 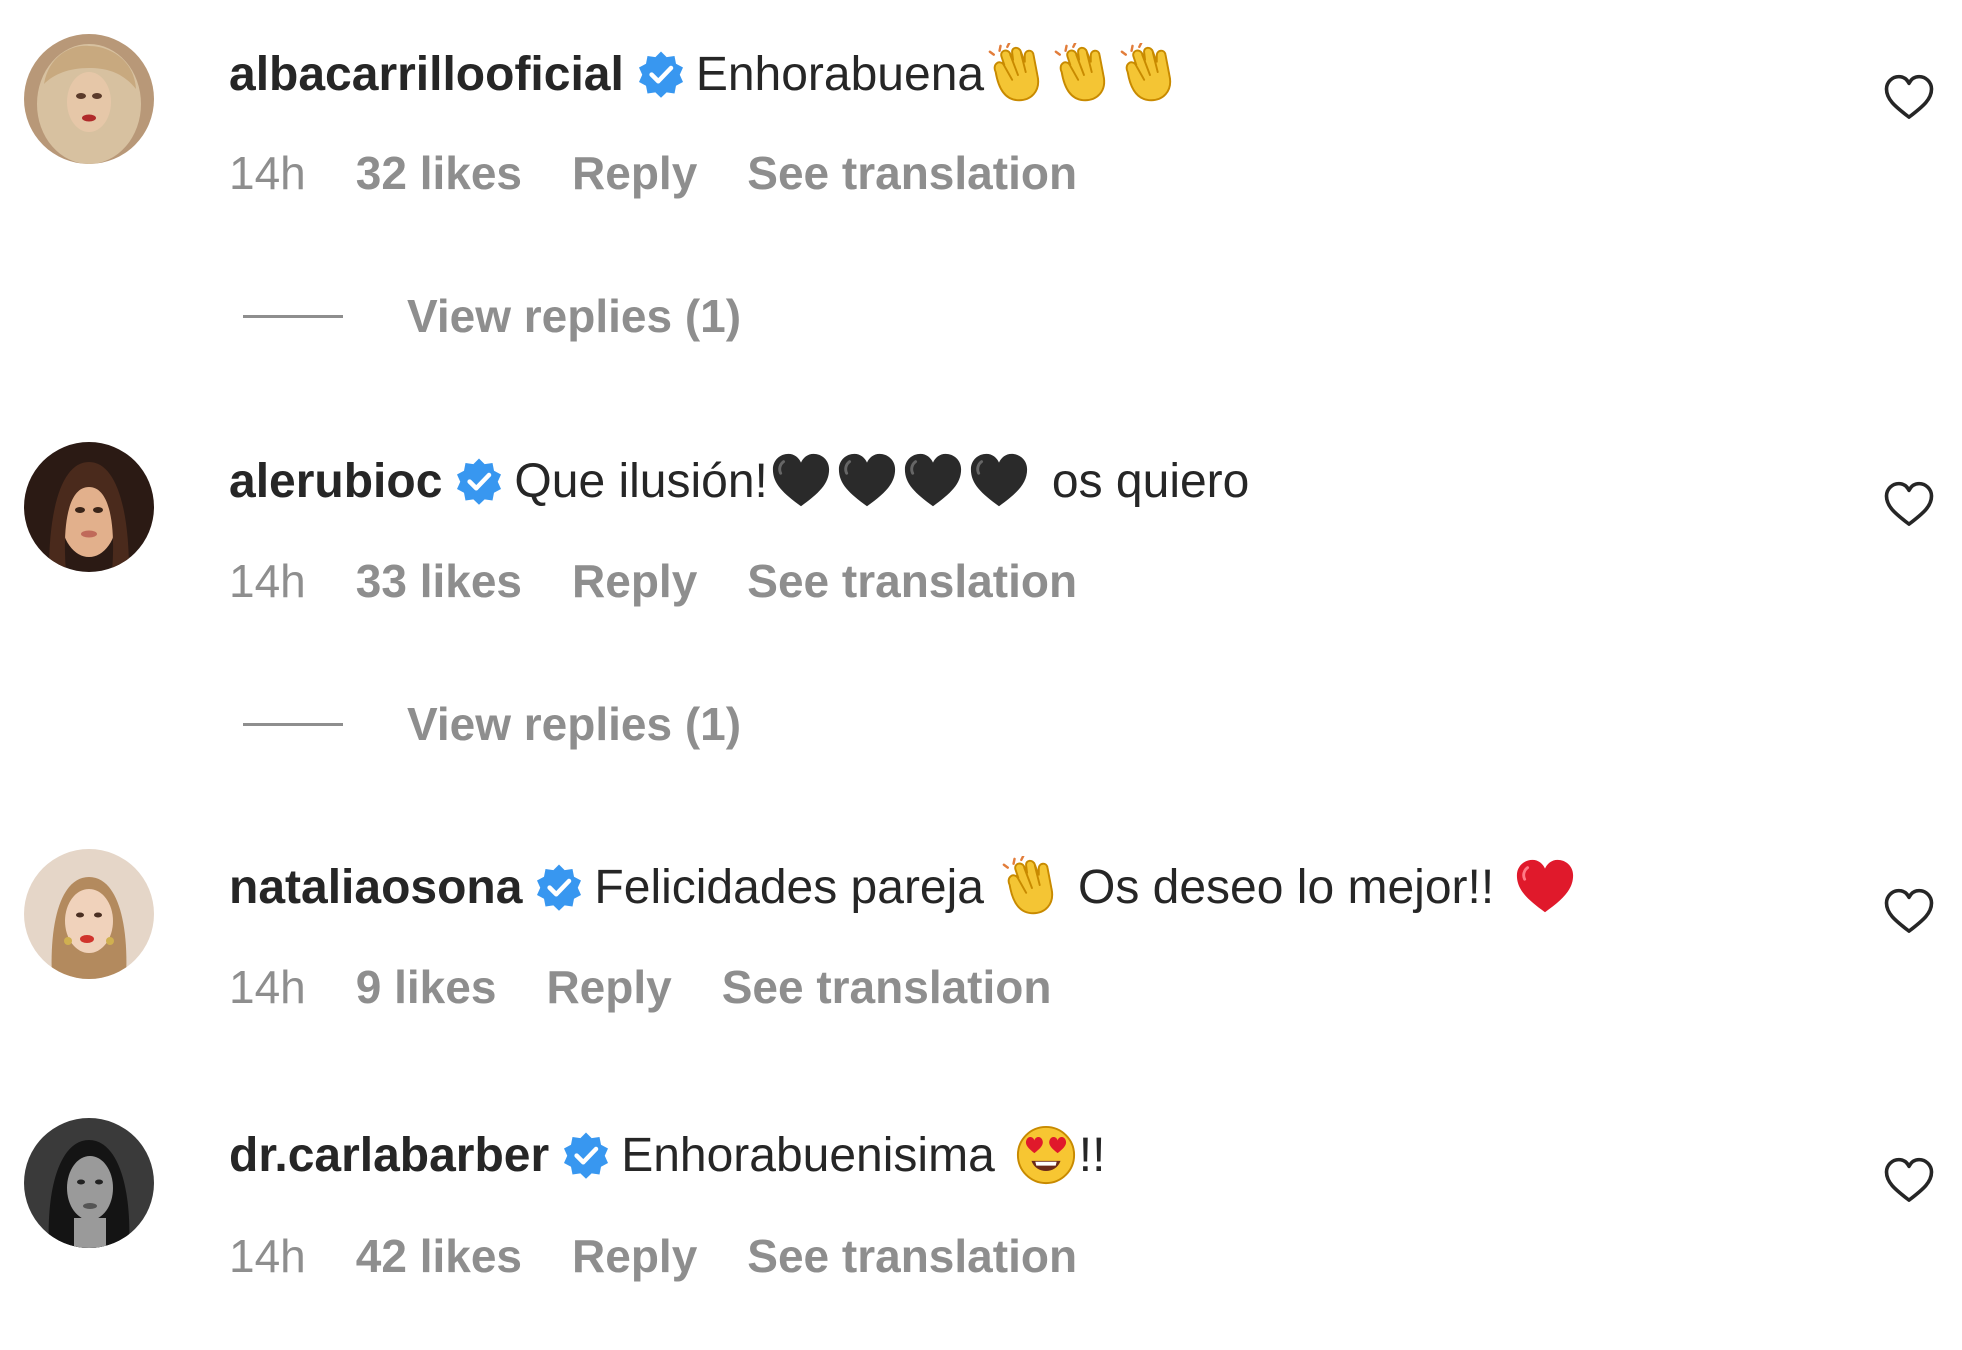 What do you see at coordinates (808, 1155) in the screenshot?
I see `comment-text: Enhorabuenisima` at bounding box center [808, 1155].